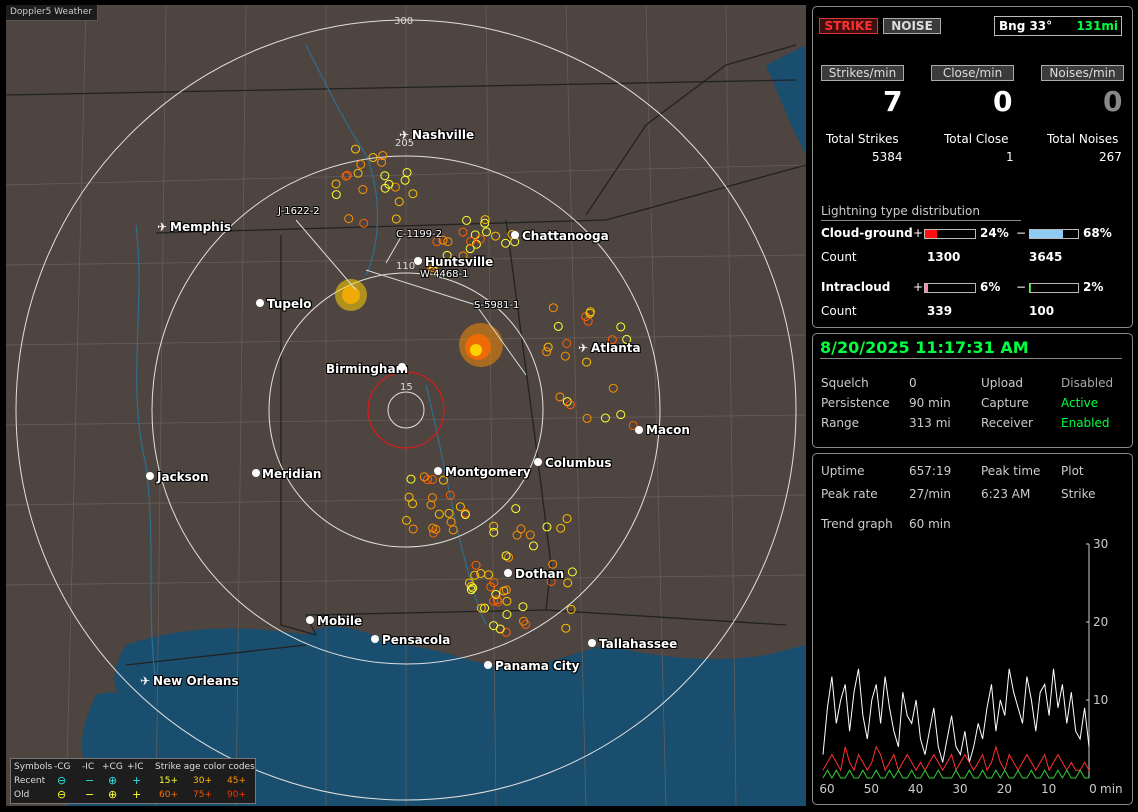  What do you see at coordinates (459, 262) in the screenshot?
I see `city-label: Huntsville` at bounding box center [459, 262].